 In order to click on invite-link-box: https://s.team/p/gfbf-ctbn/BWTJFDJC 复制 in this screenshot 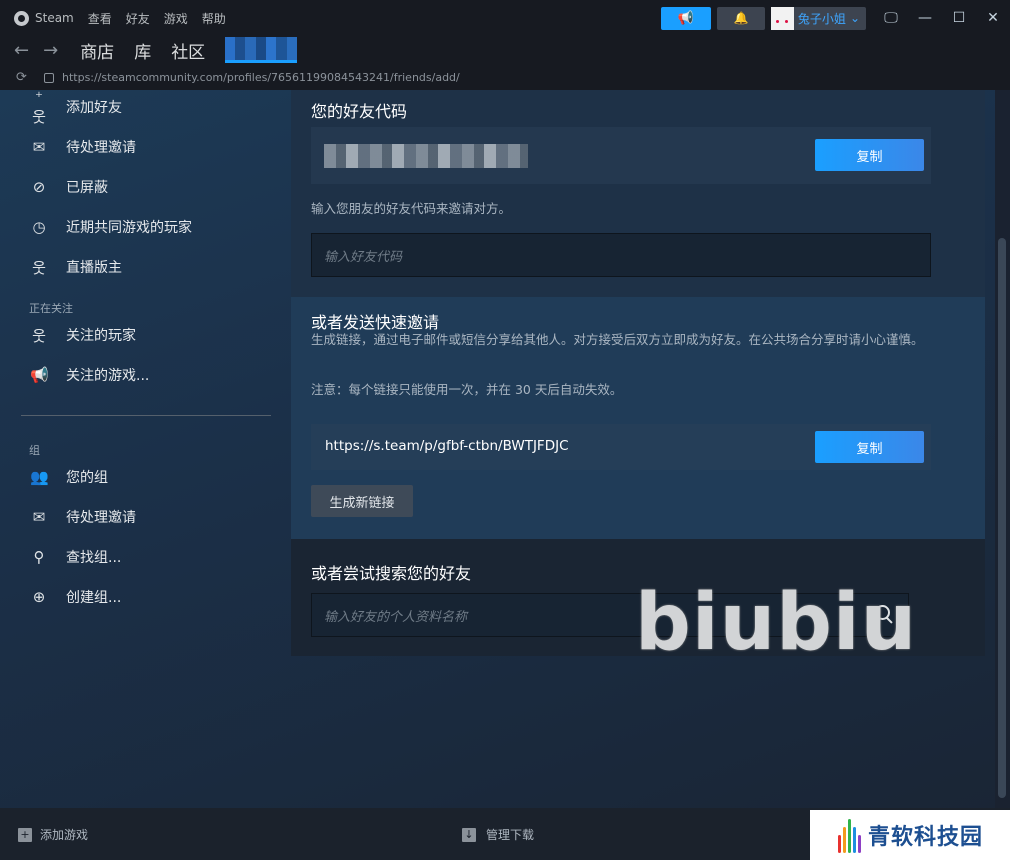, I will do `click(621, 447)`.